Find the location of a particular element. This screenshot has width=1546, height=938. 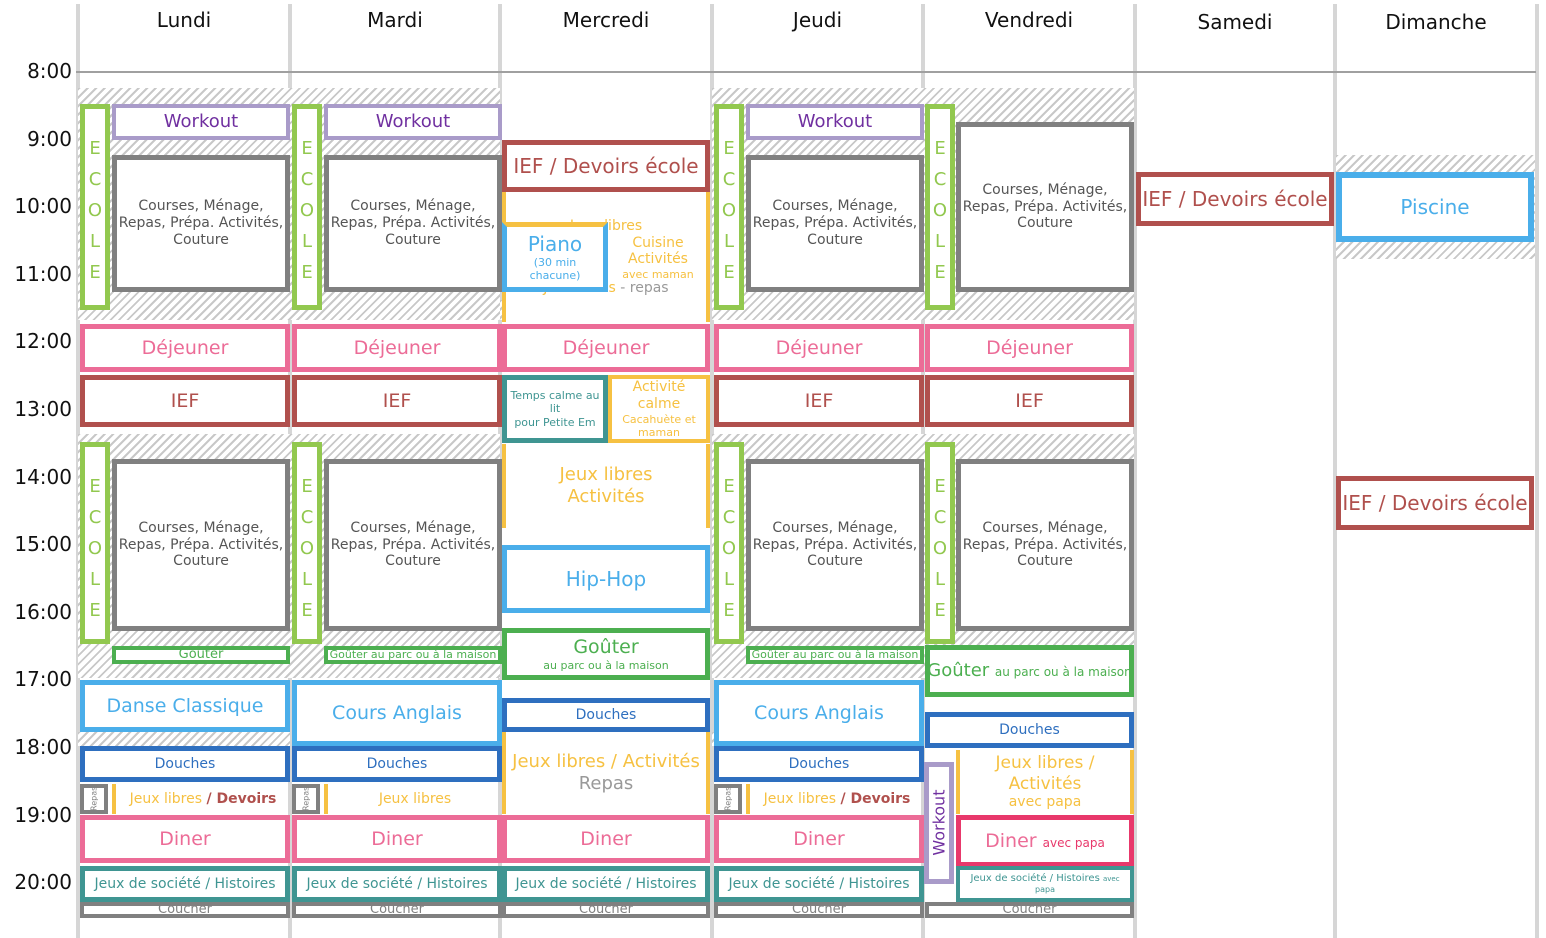

event-mercredi-jeux-de-soci-t-histoires: Jeux de société / Histoires is located at coordinates (606, 884).